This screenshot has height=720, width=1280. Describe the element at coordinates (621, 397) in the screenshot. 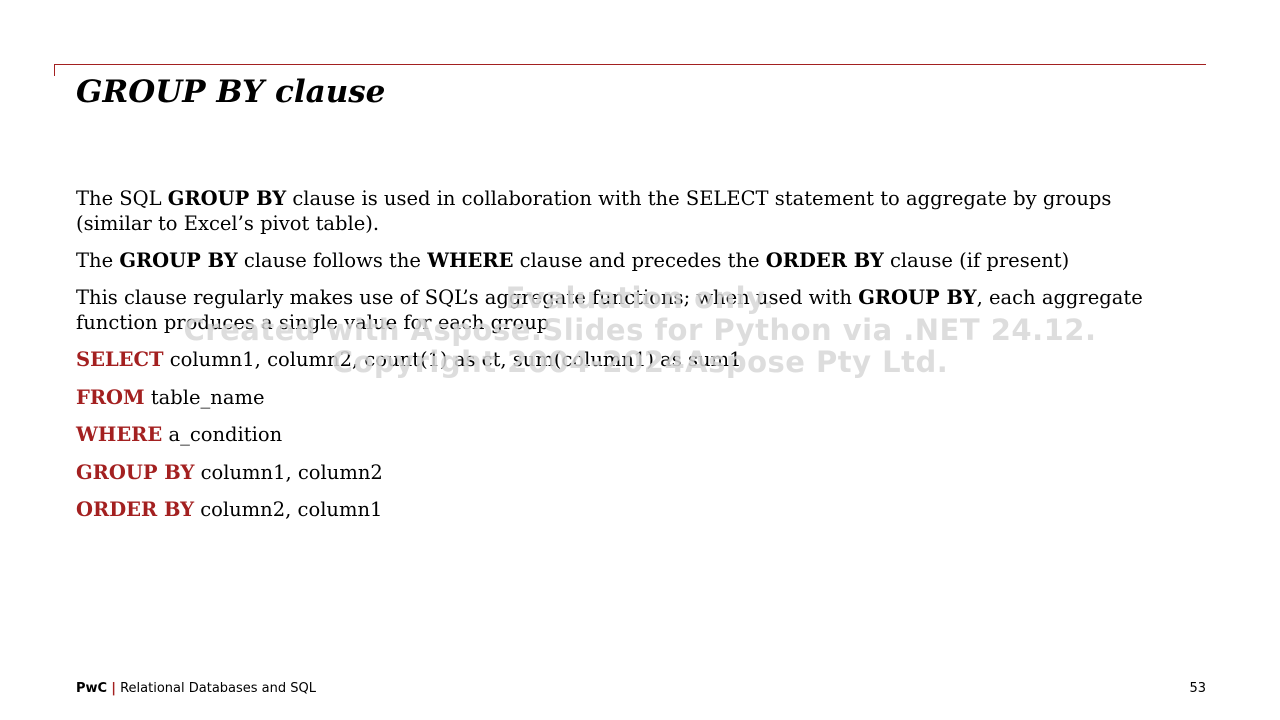

I see `sql-line-from: FROM table_name` at that location.